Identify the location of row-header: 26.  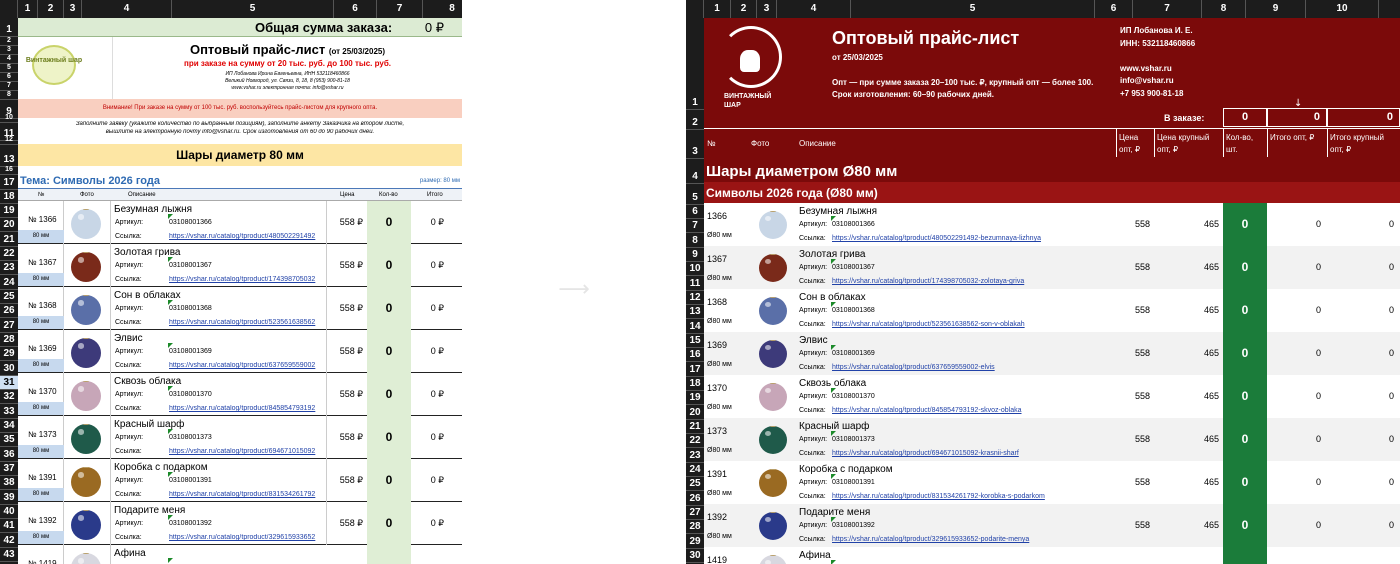
(695, 498).